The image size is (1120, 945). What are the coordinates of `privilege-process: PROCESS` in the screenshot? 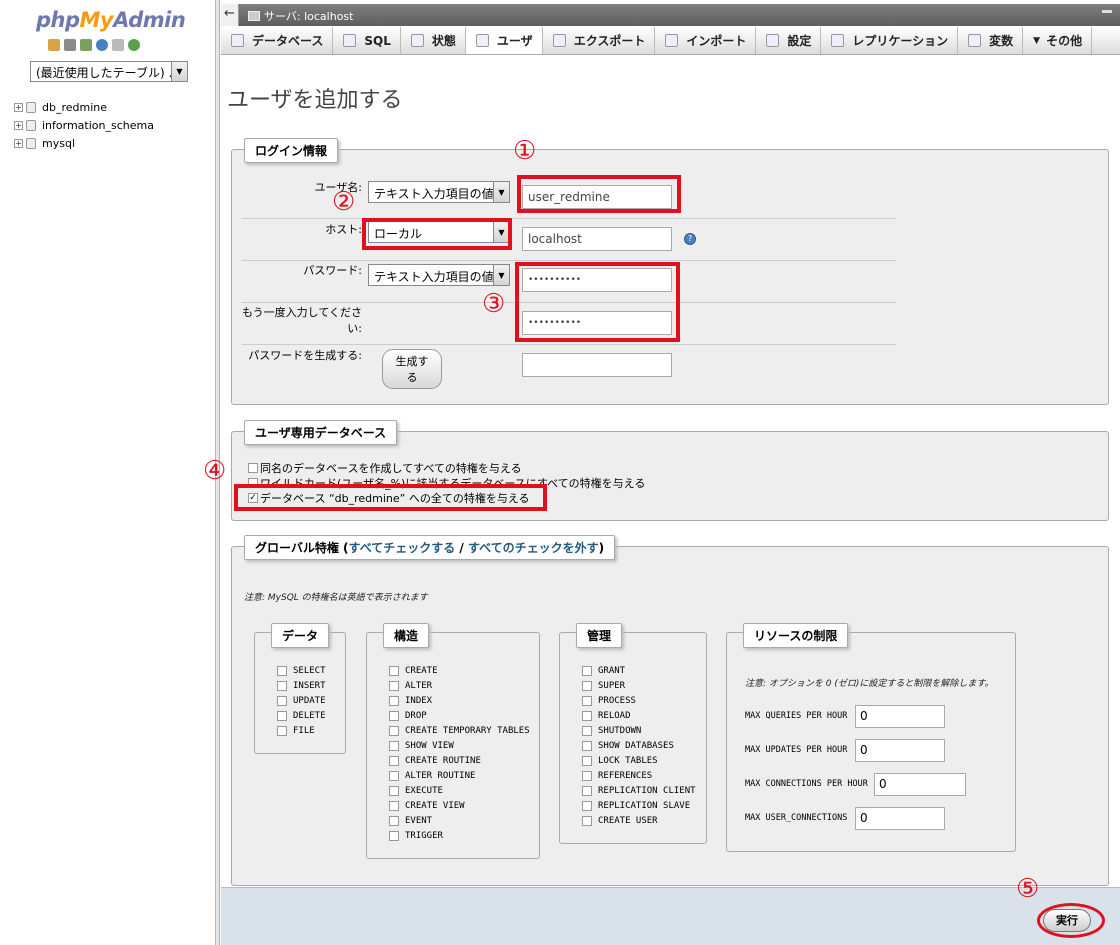 It's located at (639, 700).